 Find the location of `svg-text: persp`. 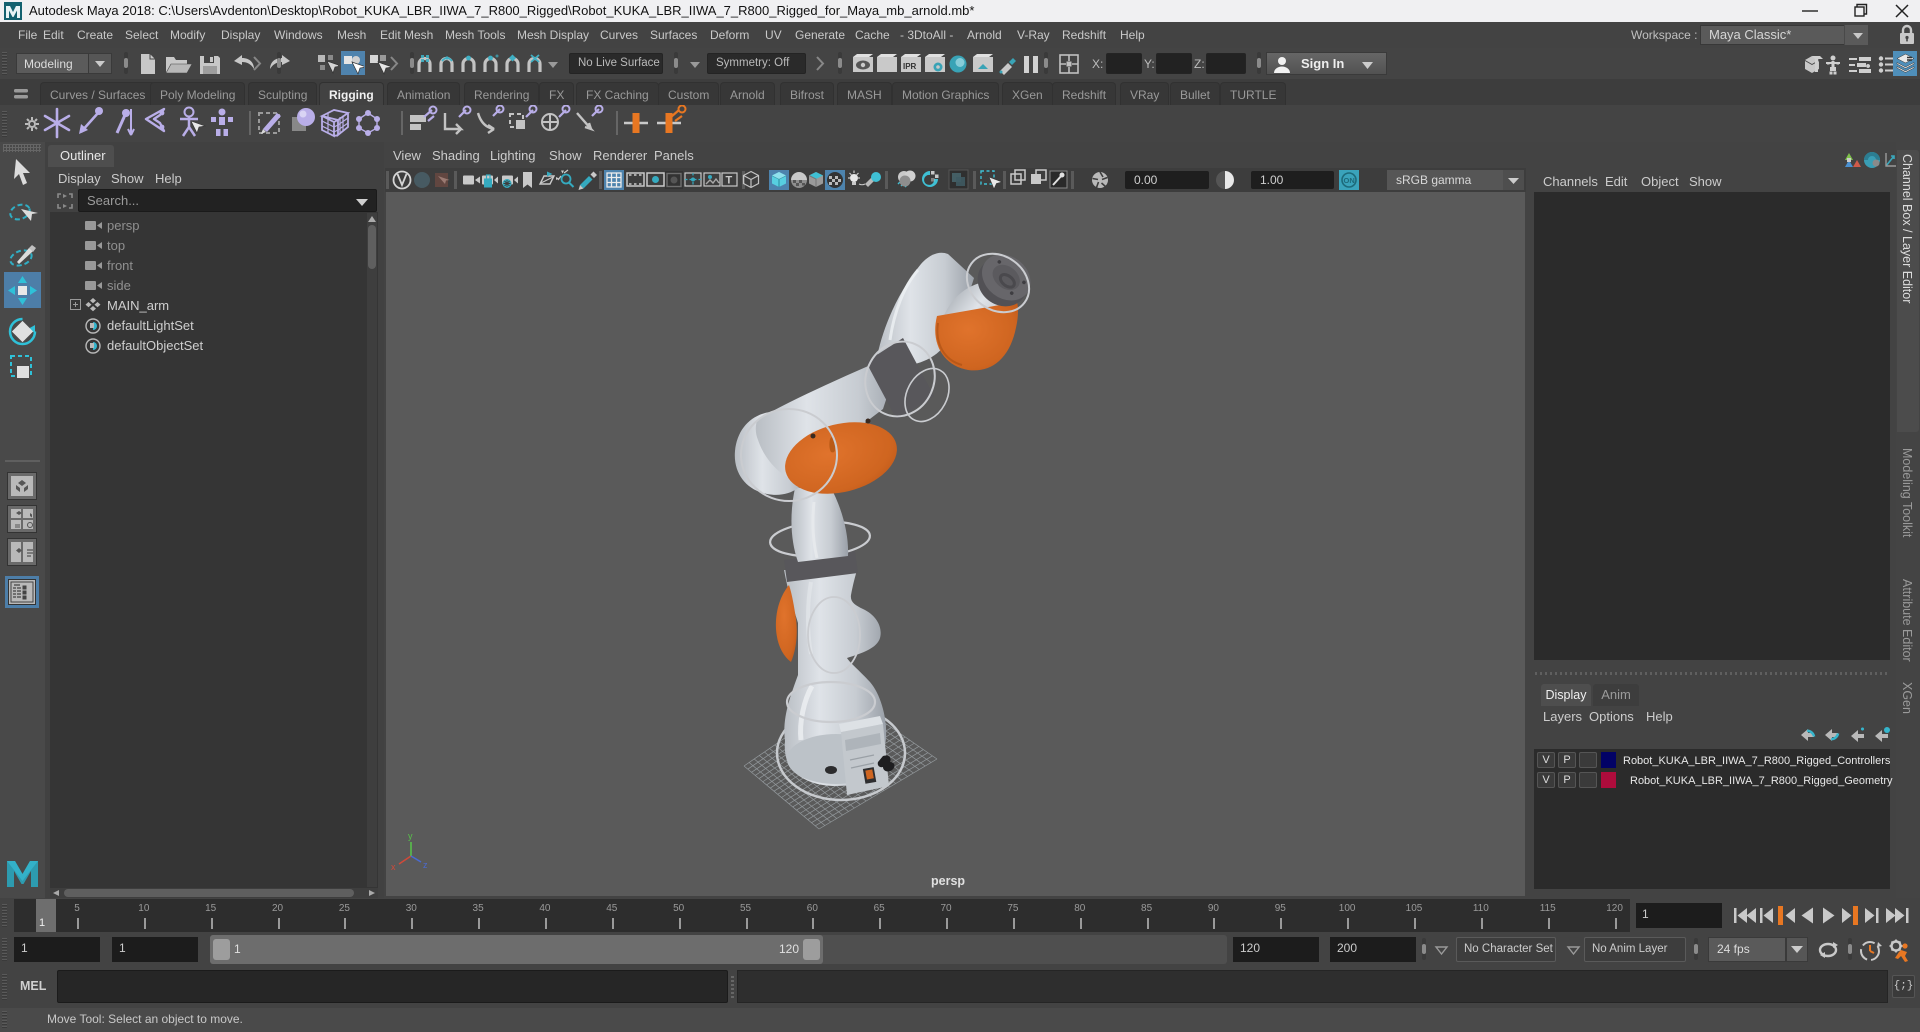

svg-text: persp is located at coordinates (948, 881).